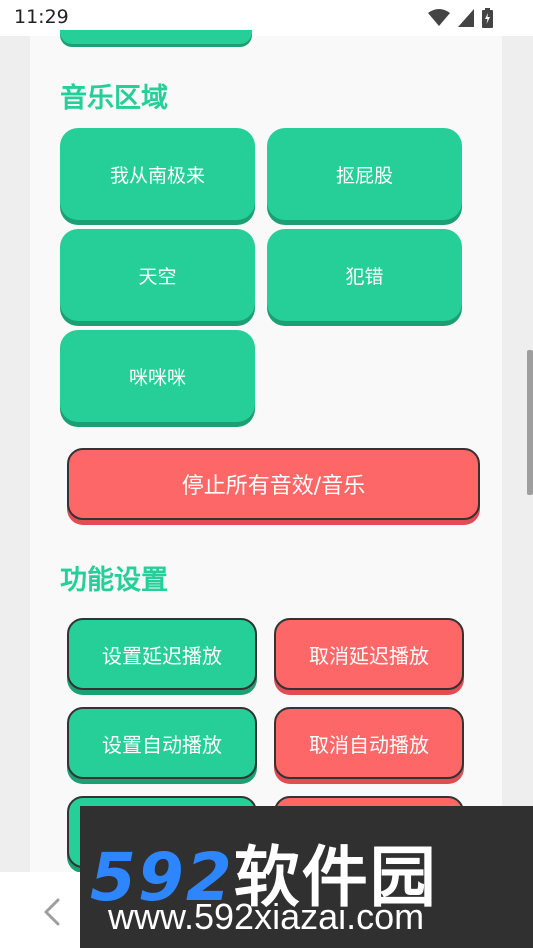  I want to click on watermark-url: www.592xiazai.com, so click(266, 916).